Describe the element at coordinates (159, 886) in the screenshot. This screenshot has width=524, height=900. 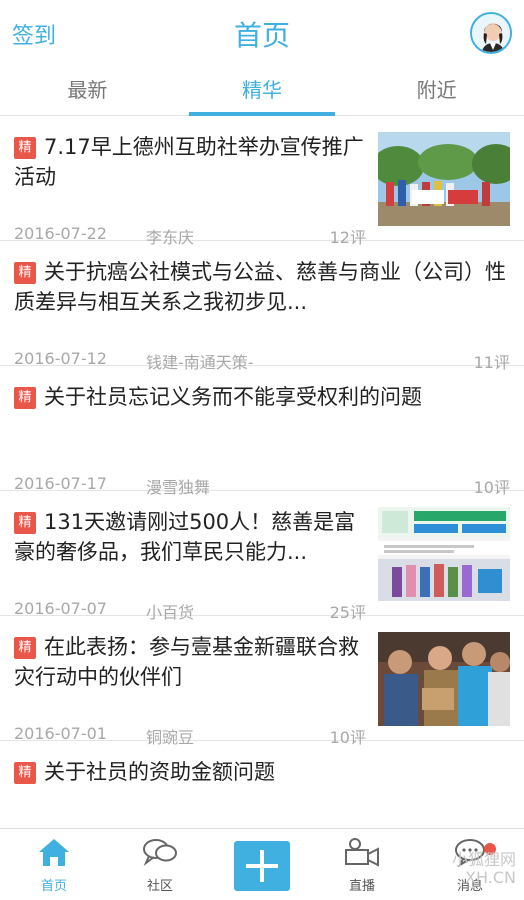
I see `nav-community-label: 社区` at that location.